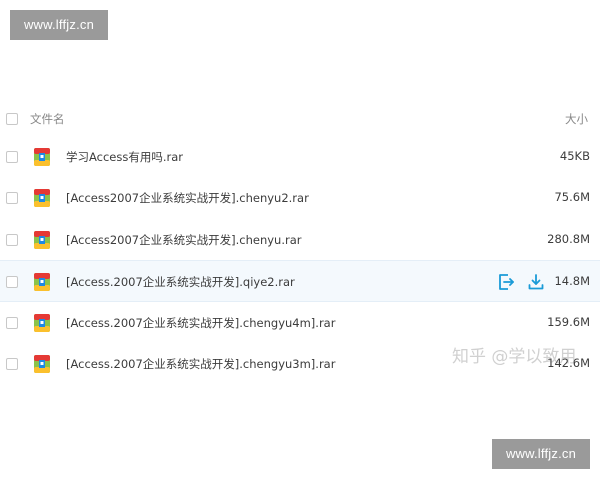 The width and height of the screenshot is (600, 480). I want to click on file-row: [Access2007企业系统实战开发].chenyu.rar 280.8M, so click(300, 240).